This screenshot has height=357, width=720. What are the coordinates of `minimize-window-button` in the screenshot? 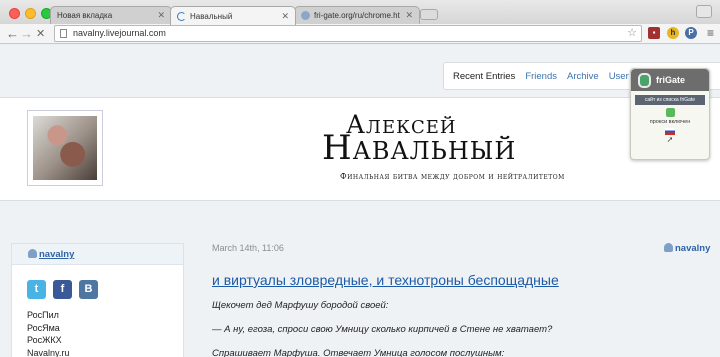 It's located at (30, 13).